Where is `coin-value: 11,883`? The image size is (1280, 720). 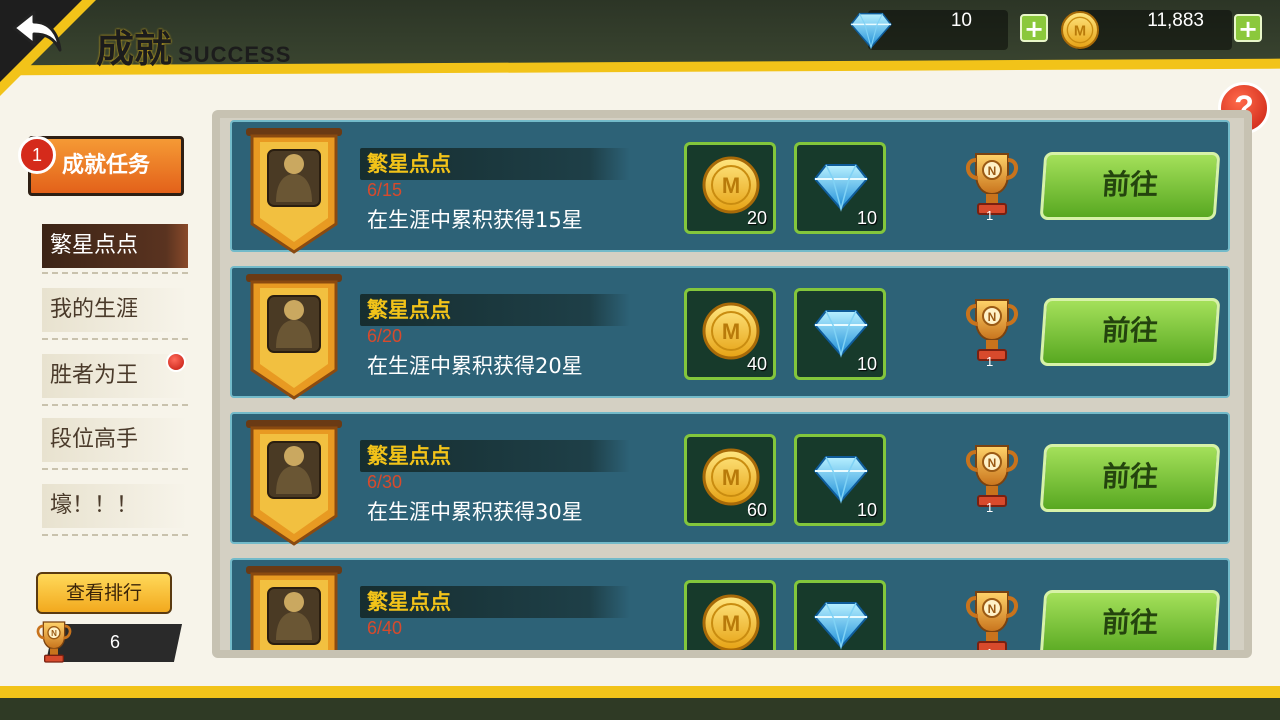 coin-value: 11,883 is located at coordinates (1175, 20).